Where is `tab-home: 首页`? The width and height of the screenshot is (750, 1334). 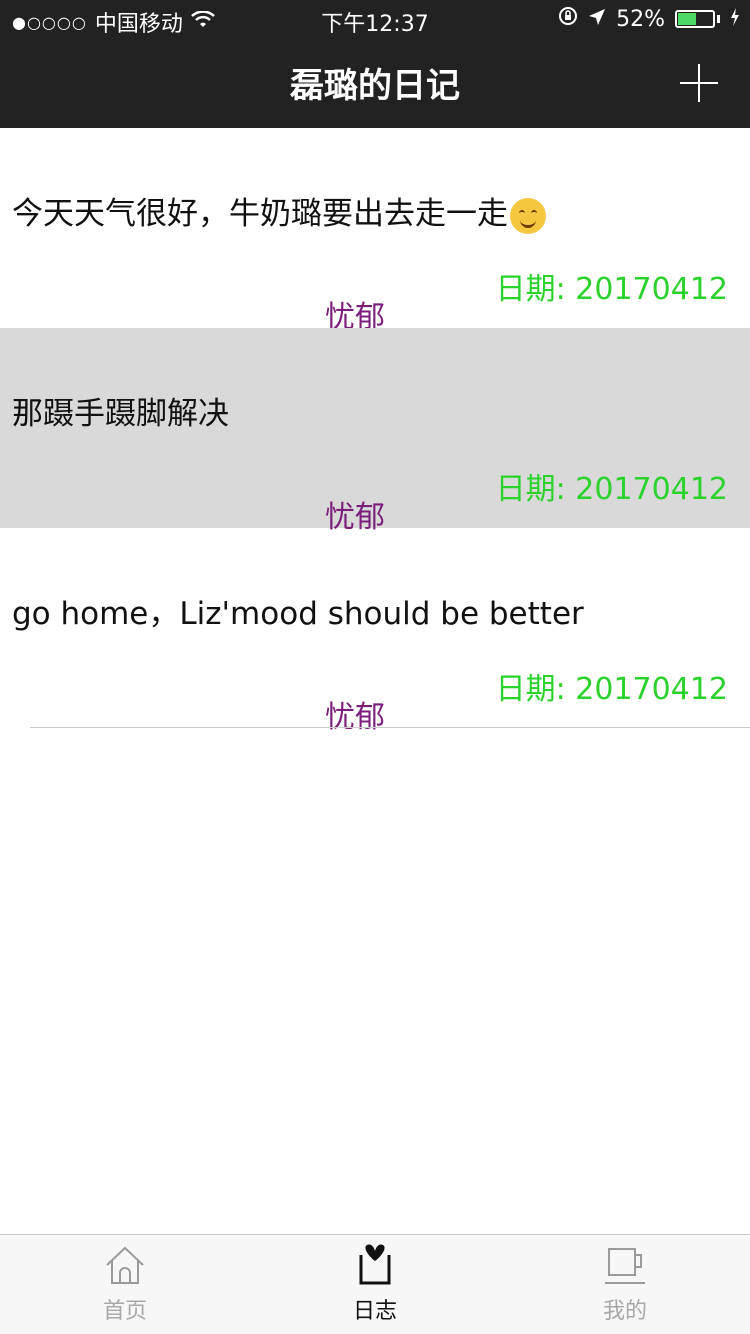 tab-home: 首页 is located at coordinates (125, 1284).